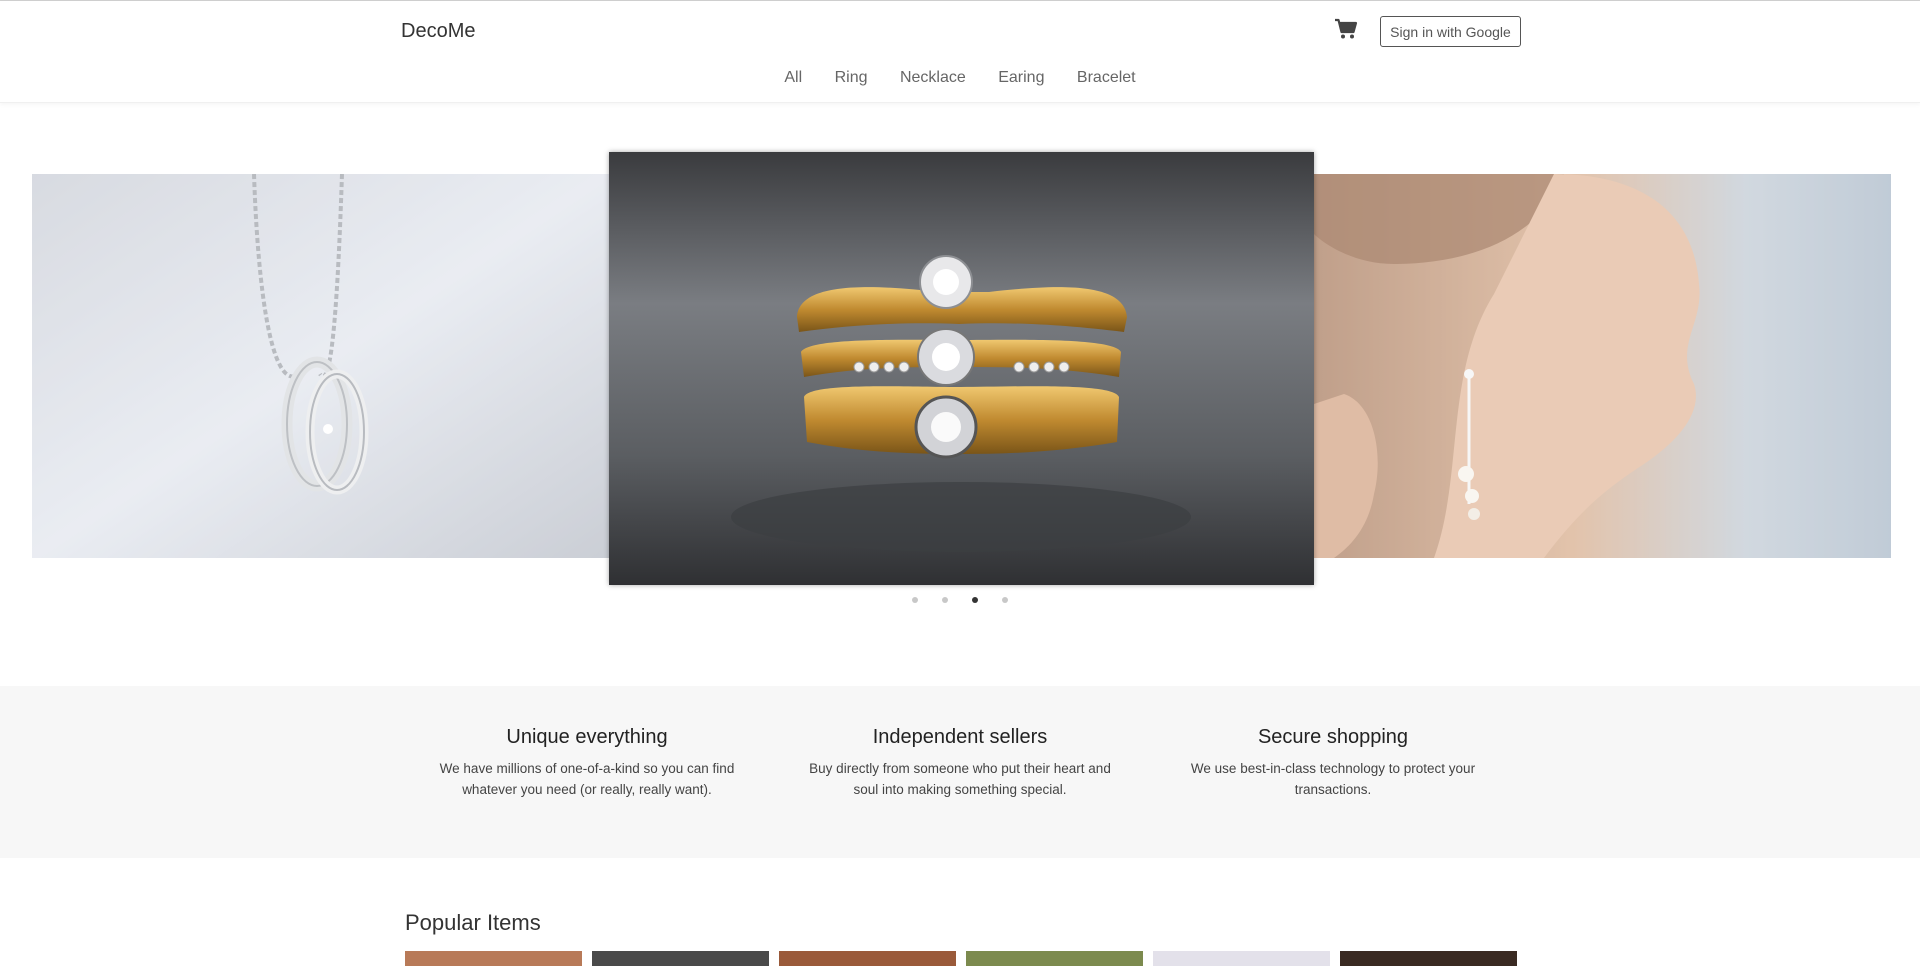  What do you see at coordinates (851, 77) in the screenshot?
I see `category-ring: Ring` at bounding box center [851, 77].